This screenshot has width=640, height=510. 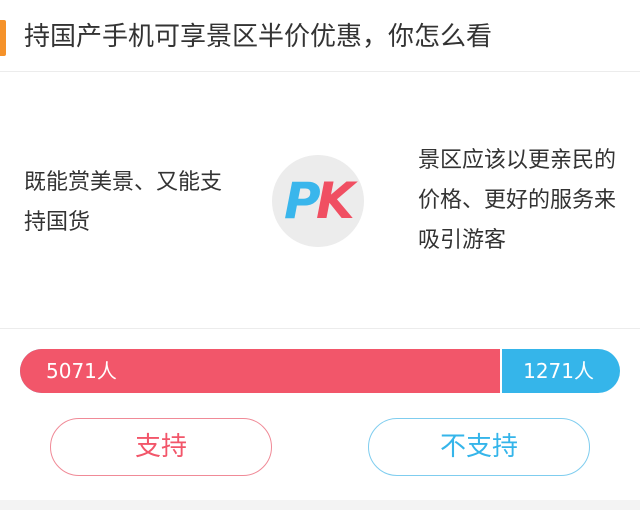 I want to click on footer-divider, so click(x=320, y=505).